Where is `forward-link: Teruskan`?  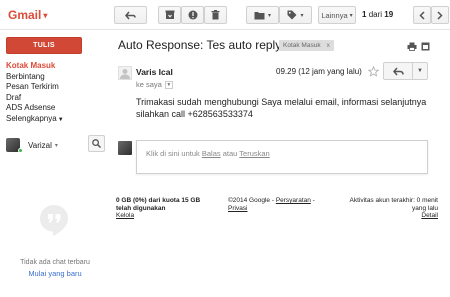
forward-link: Teruskan is located at coordinates (254, 153).